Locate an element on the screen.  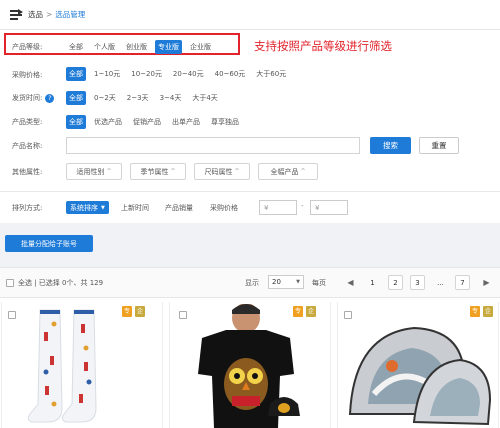
product-name-input is located at coordinates (213, 145).